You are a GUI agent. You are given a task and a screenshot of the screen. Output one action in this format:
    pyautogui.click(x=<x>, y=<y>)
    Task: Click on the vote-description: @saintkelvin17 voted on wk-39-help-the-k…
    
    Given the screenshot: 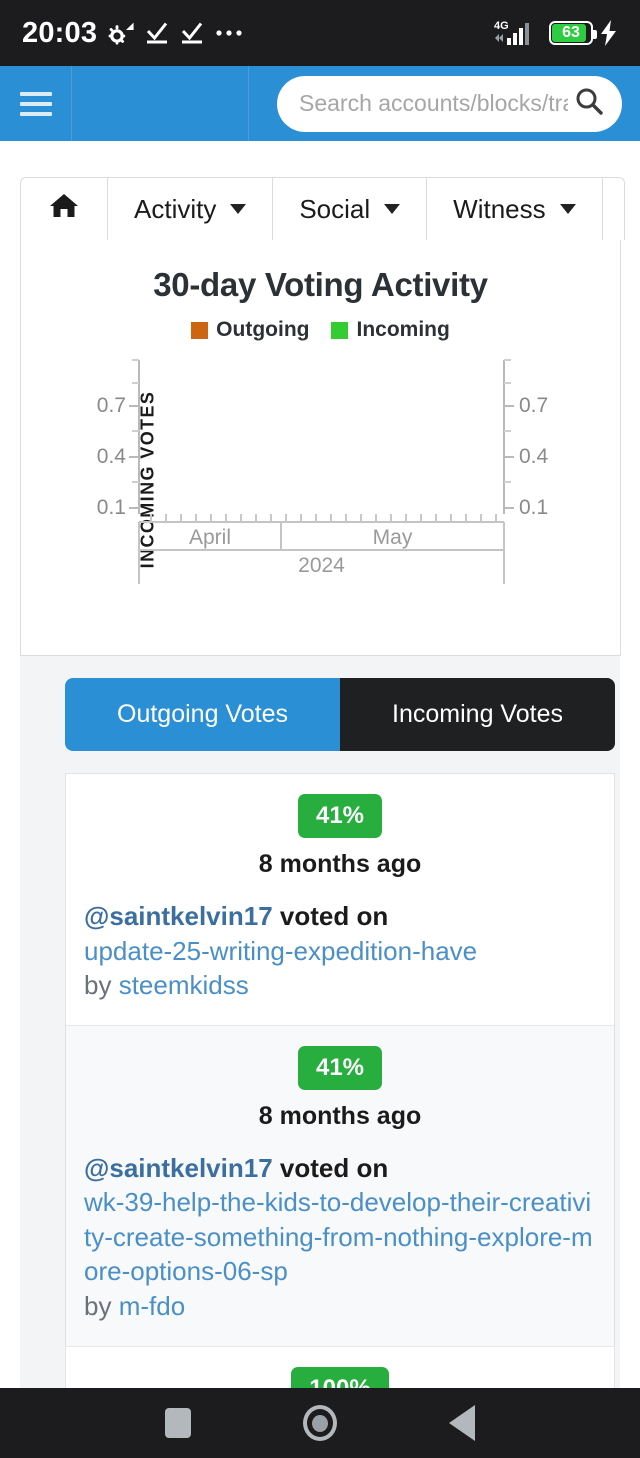 What is the action you would take?
    pyautogui.click(x=340, y=1237)
    